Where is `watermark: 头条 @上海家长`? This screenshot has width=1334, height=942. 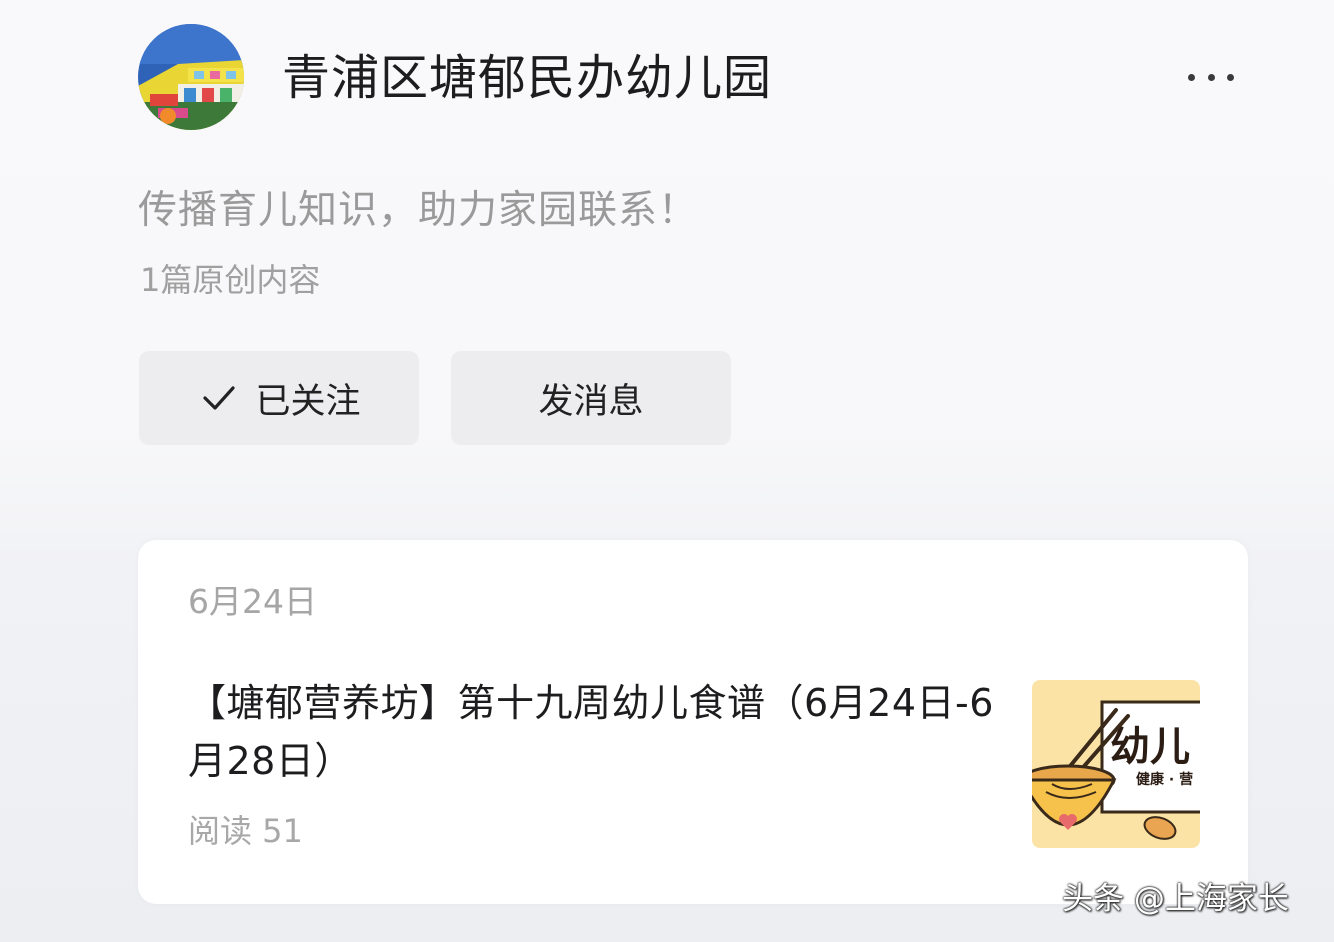 watermark: 头条 @上海家长 is located at coordinates (1175, 899).